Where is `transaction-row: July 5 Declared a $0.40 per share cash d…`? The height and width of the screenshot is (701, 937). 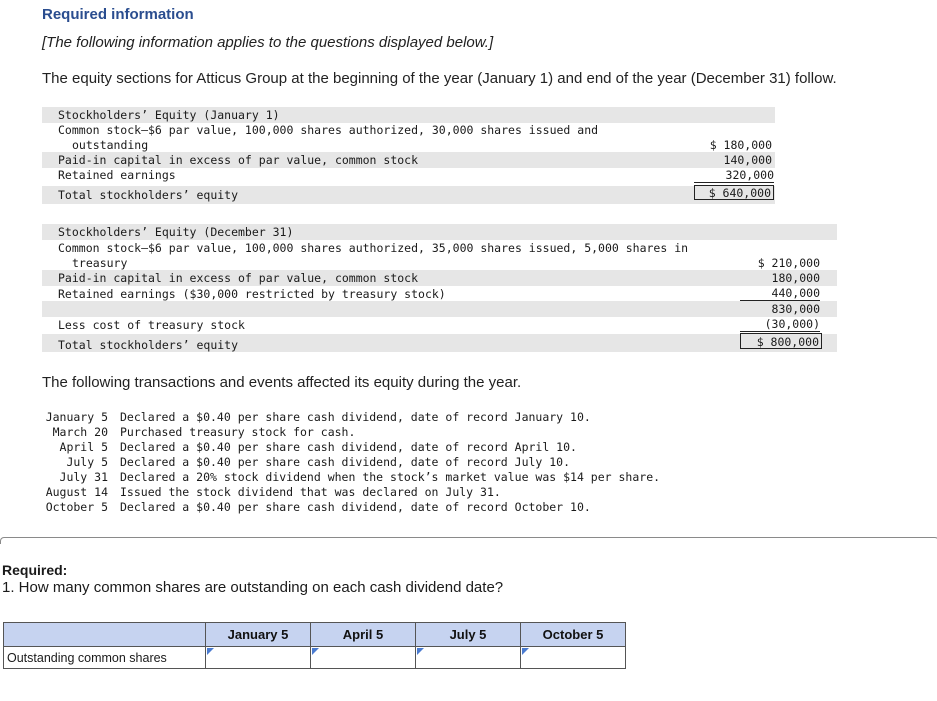 transaction-row: July 5 Declared a $0.40 per share cash d… is located at coordinates (351, 462).